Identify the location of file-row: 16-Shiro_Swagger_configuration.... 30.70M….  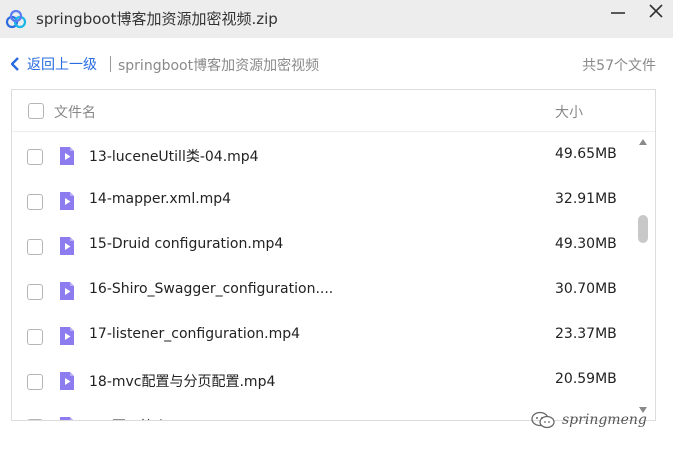
(322, 292).